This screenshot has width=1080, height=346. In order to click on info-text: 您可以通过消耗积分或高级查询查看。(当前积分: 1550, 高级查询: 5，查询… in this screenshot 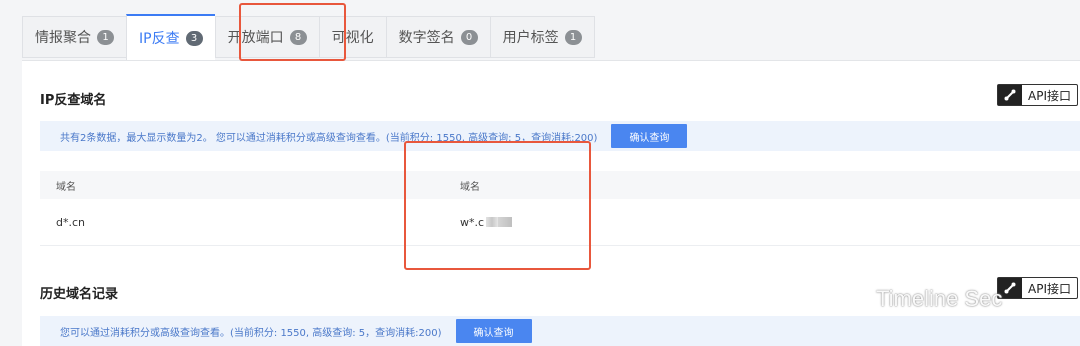, I will do `click(251, 333)`.